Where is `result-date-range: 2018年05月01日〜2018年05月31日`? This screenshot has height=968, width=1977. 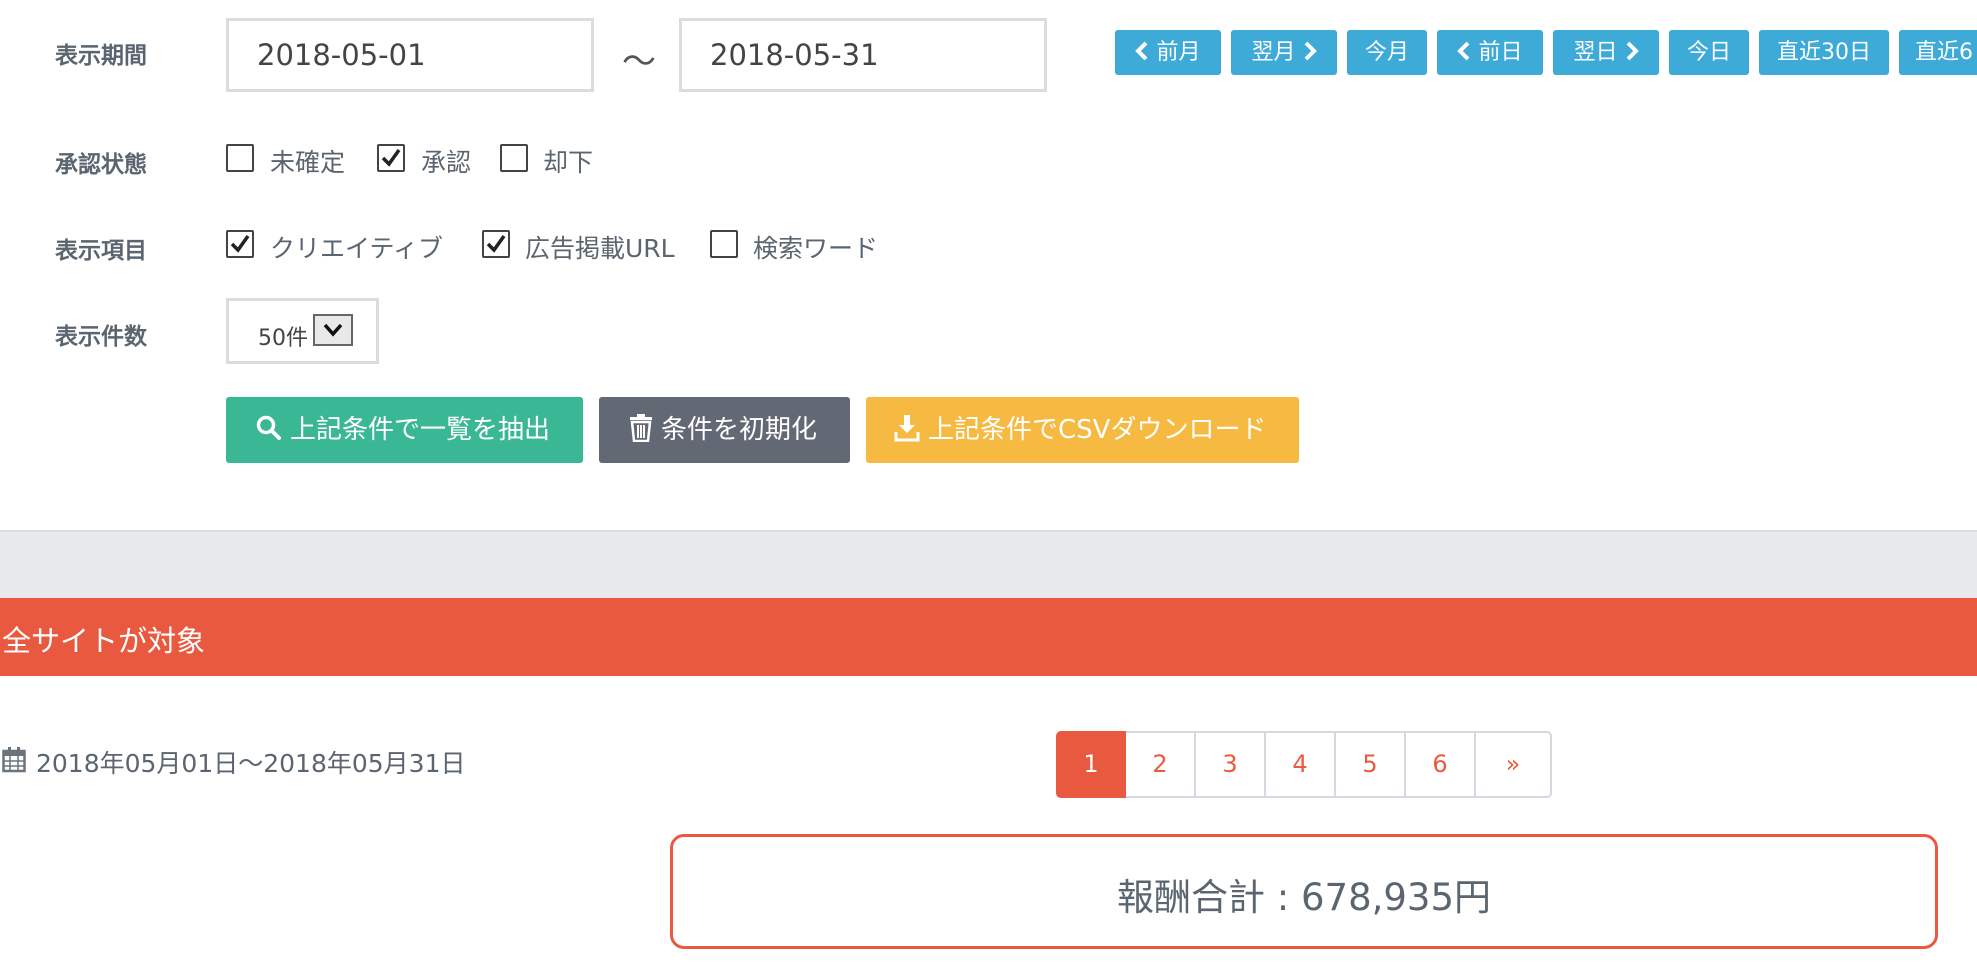
result-date-range: 2018年05月01日〜2018年05月31日 is located at coordinates (251, 763).